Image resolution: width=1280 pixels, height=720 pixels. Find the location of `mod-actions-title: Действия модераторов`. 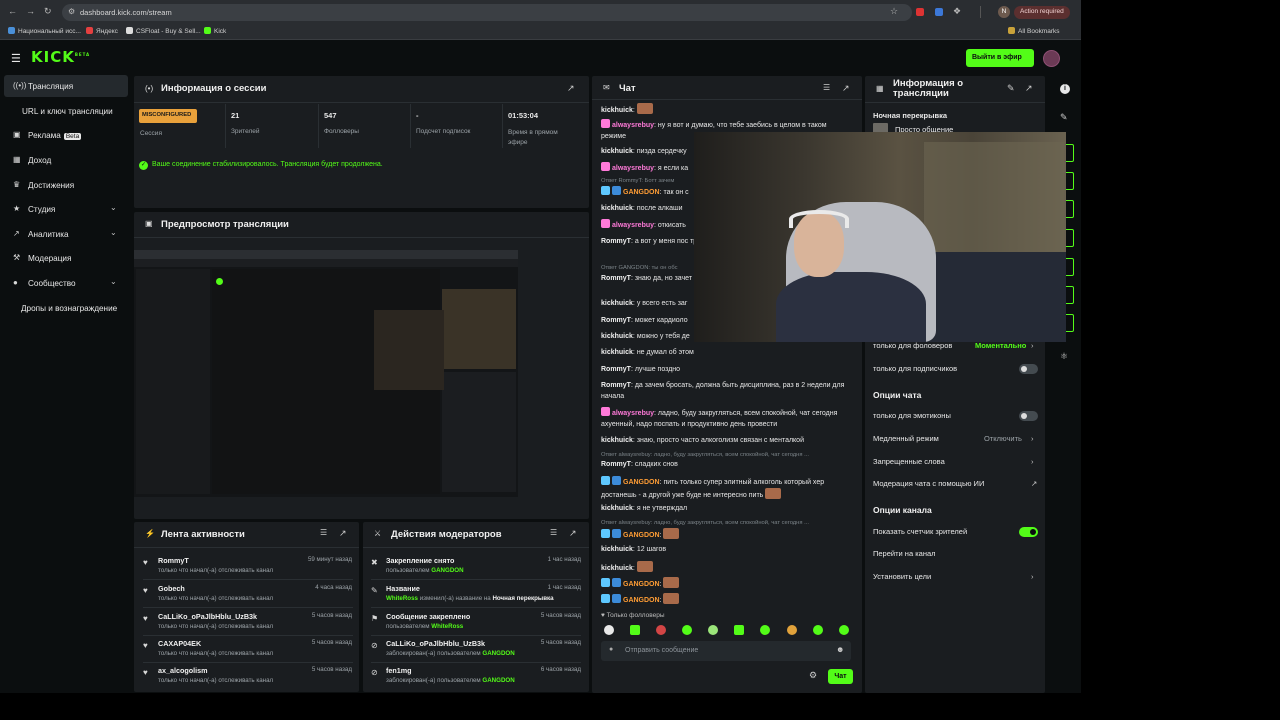

mod-actions-title: Действия модераторов is located at coordinates (446, 534).